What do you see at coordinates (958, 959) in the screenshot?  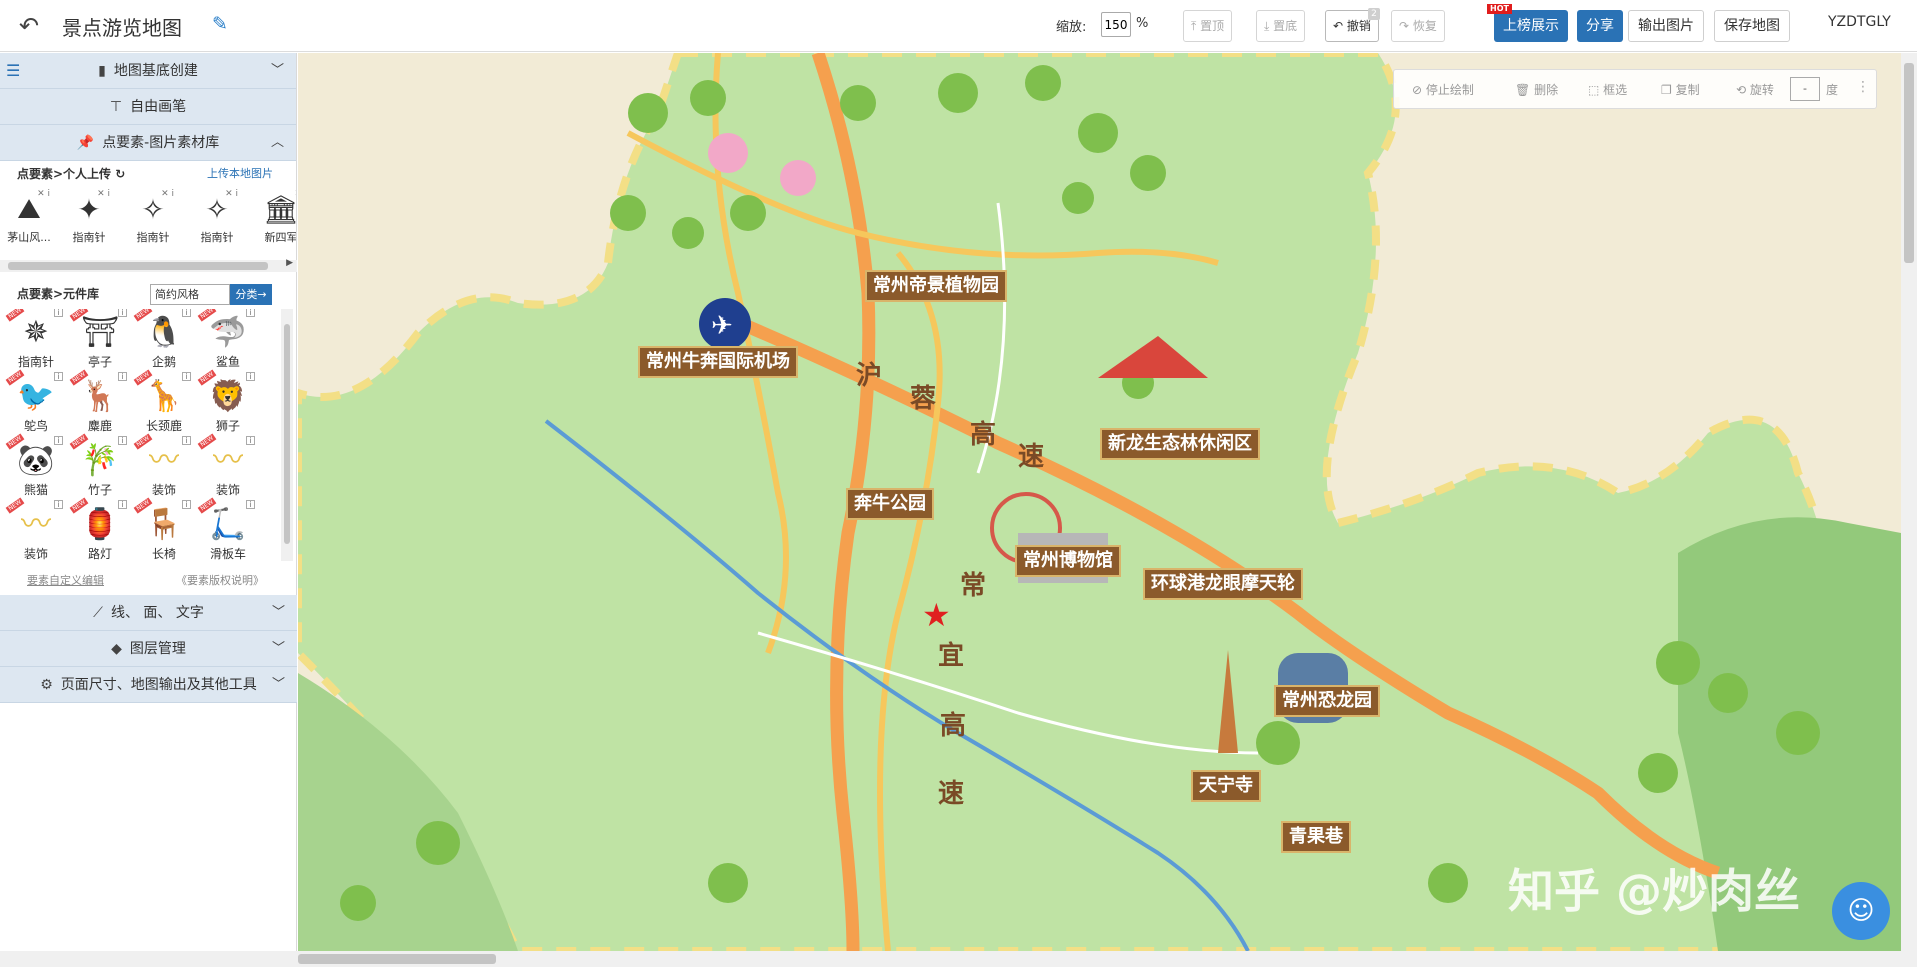 I see `horizontal-scrollbar` at bounding box center [958, 959].